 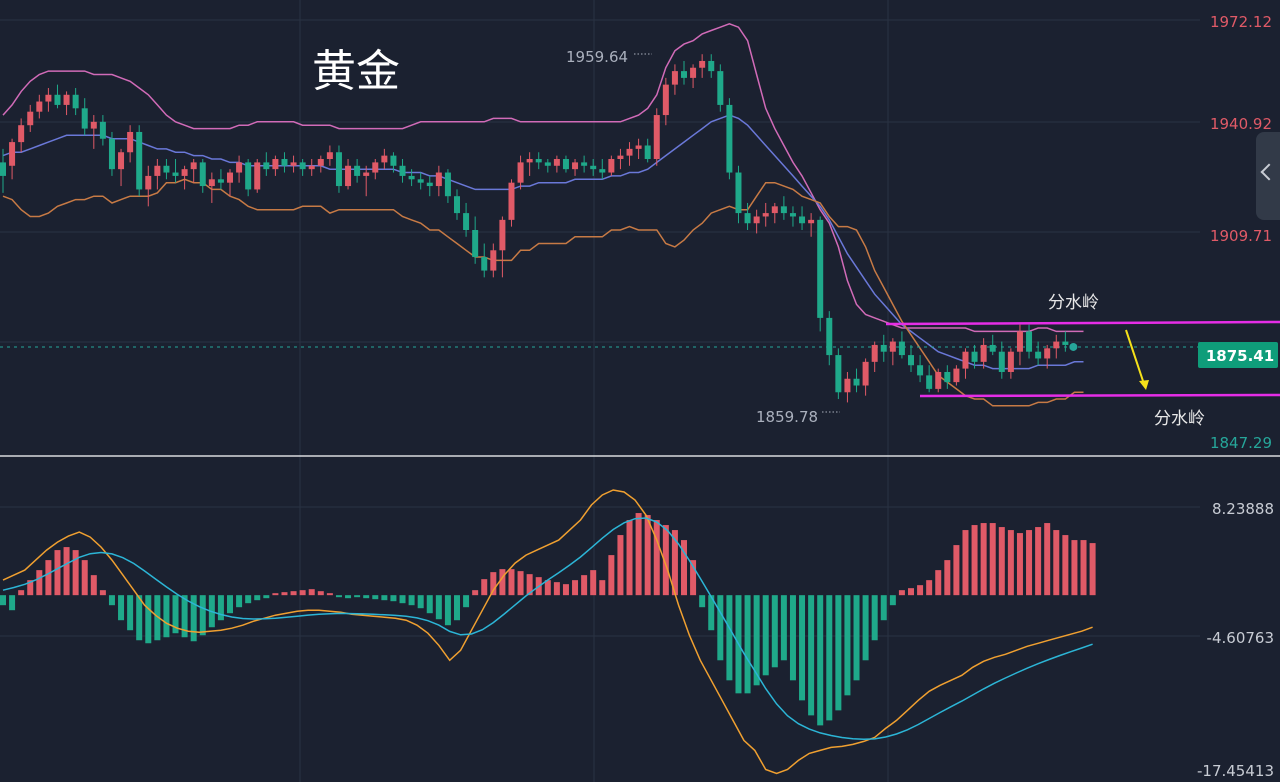 What do you see at coordinates (1269, 172) in the screenshot?
I see `chevron-left-icon` at bounding box center [1269, 172].